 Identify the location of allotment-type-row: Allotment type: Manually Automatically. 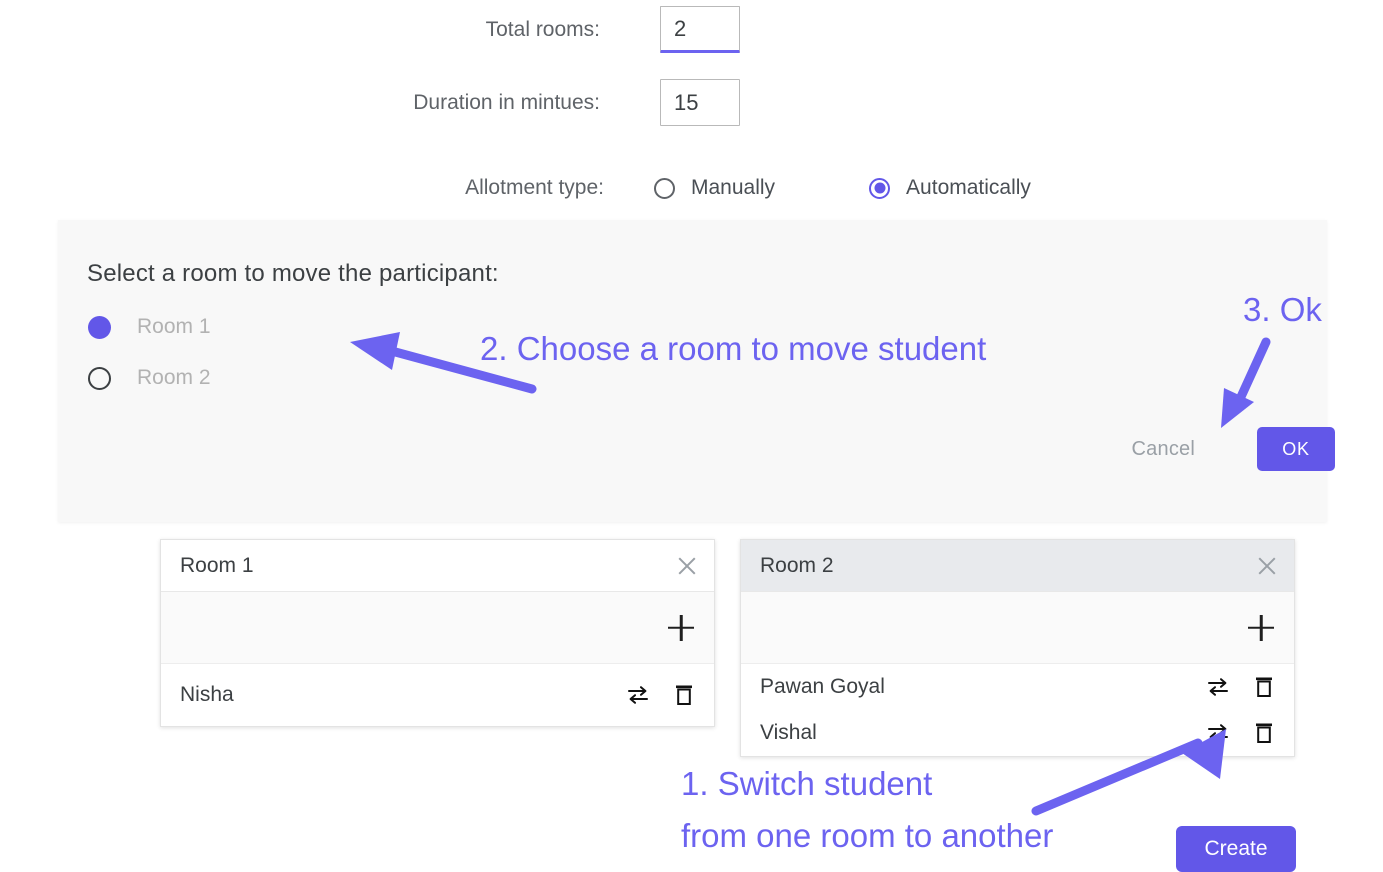
(705, 188).